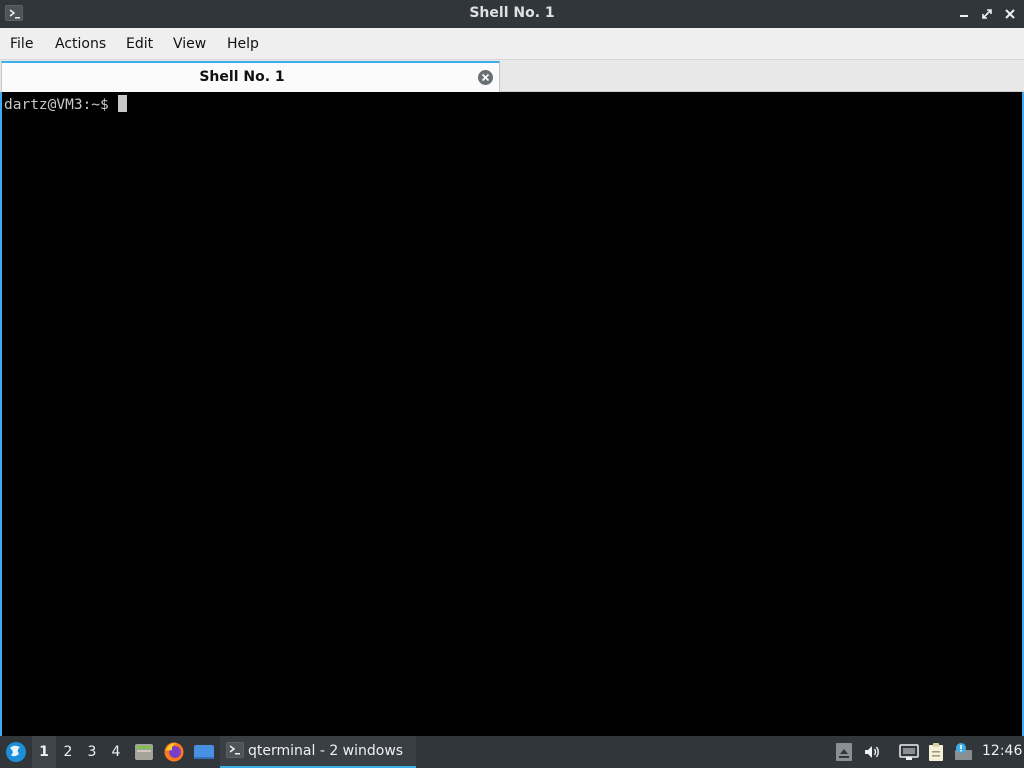  What do you see at coordinates (122, 103) in the screenshot?
I see `text-cursor` at bounding box center [122, 103].